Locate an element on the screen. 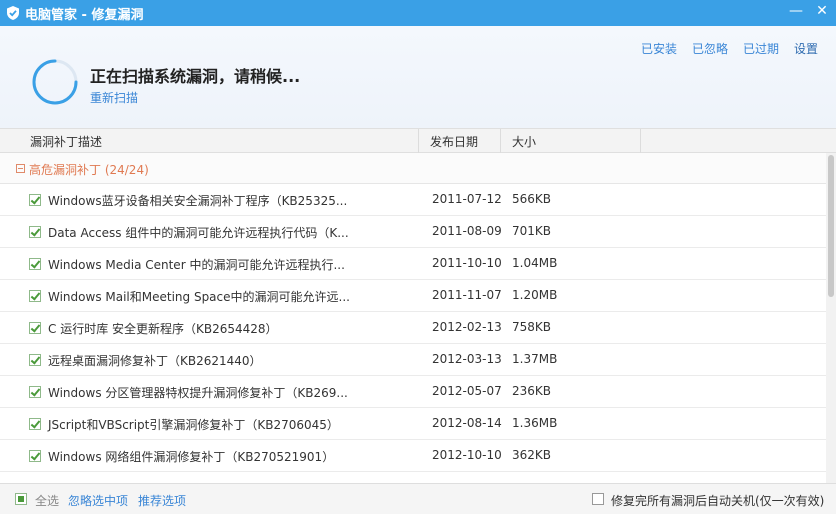  patch-size: 1.20MB is located at coordinates (535, 295).